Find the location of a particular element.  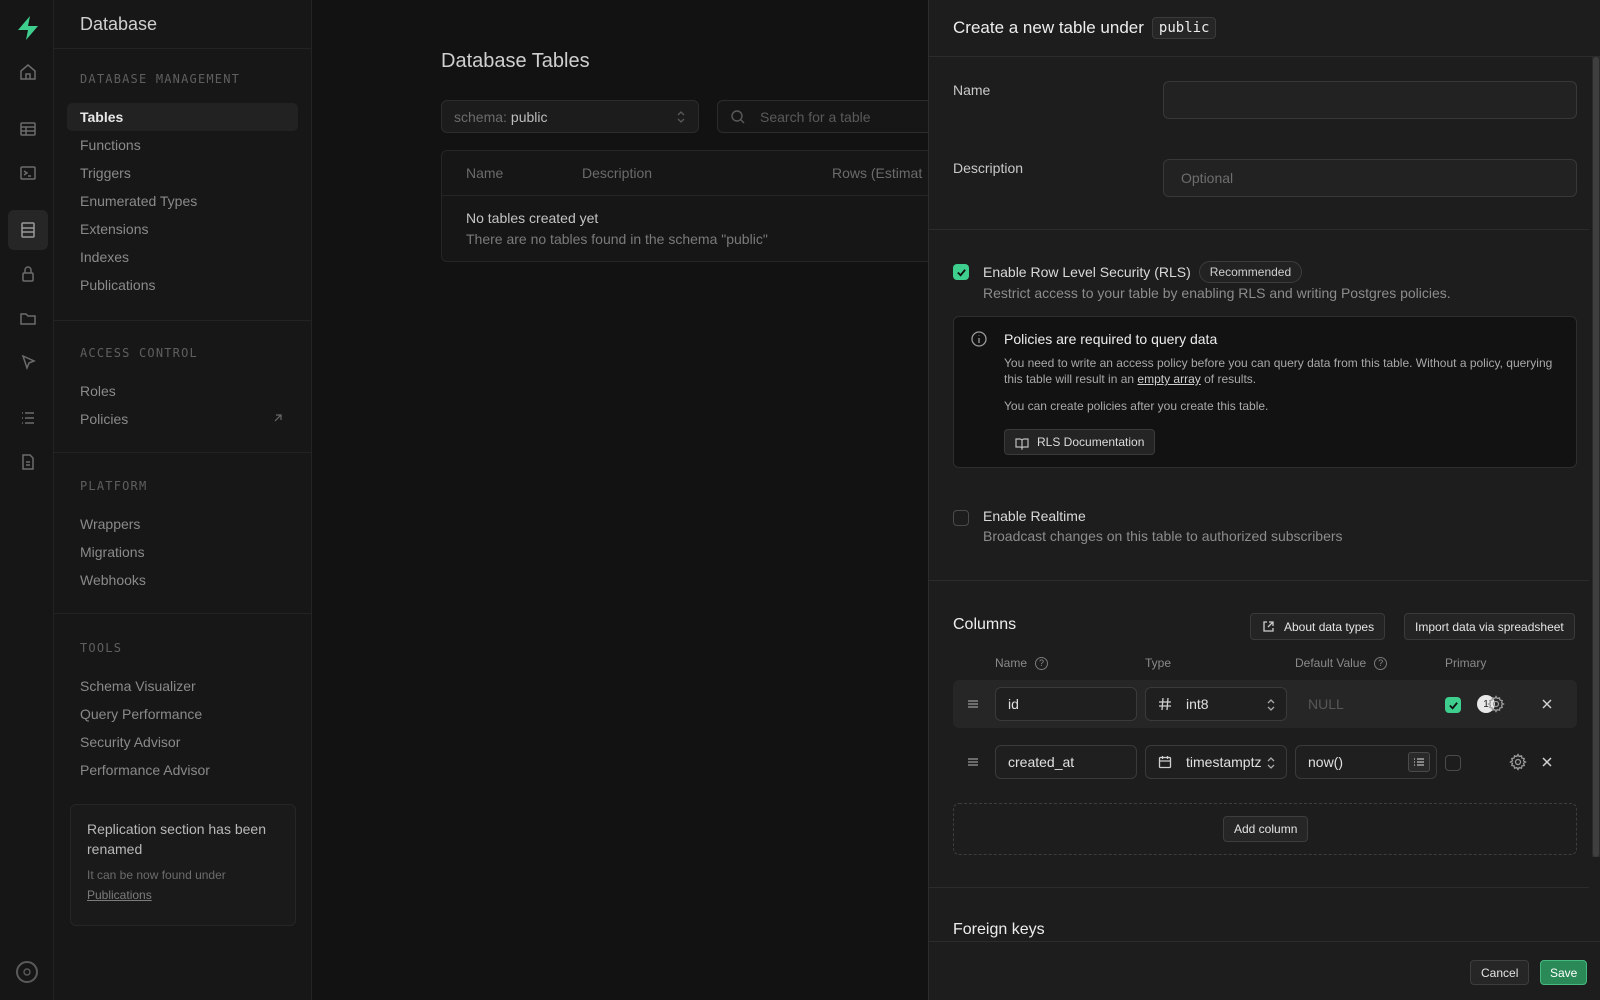

sidebar-item-tables: Tables is located at coordinates (182, 117).